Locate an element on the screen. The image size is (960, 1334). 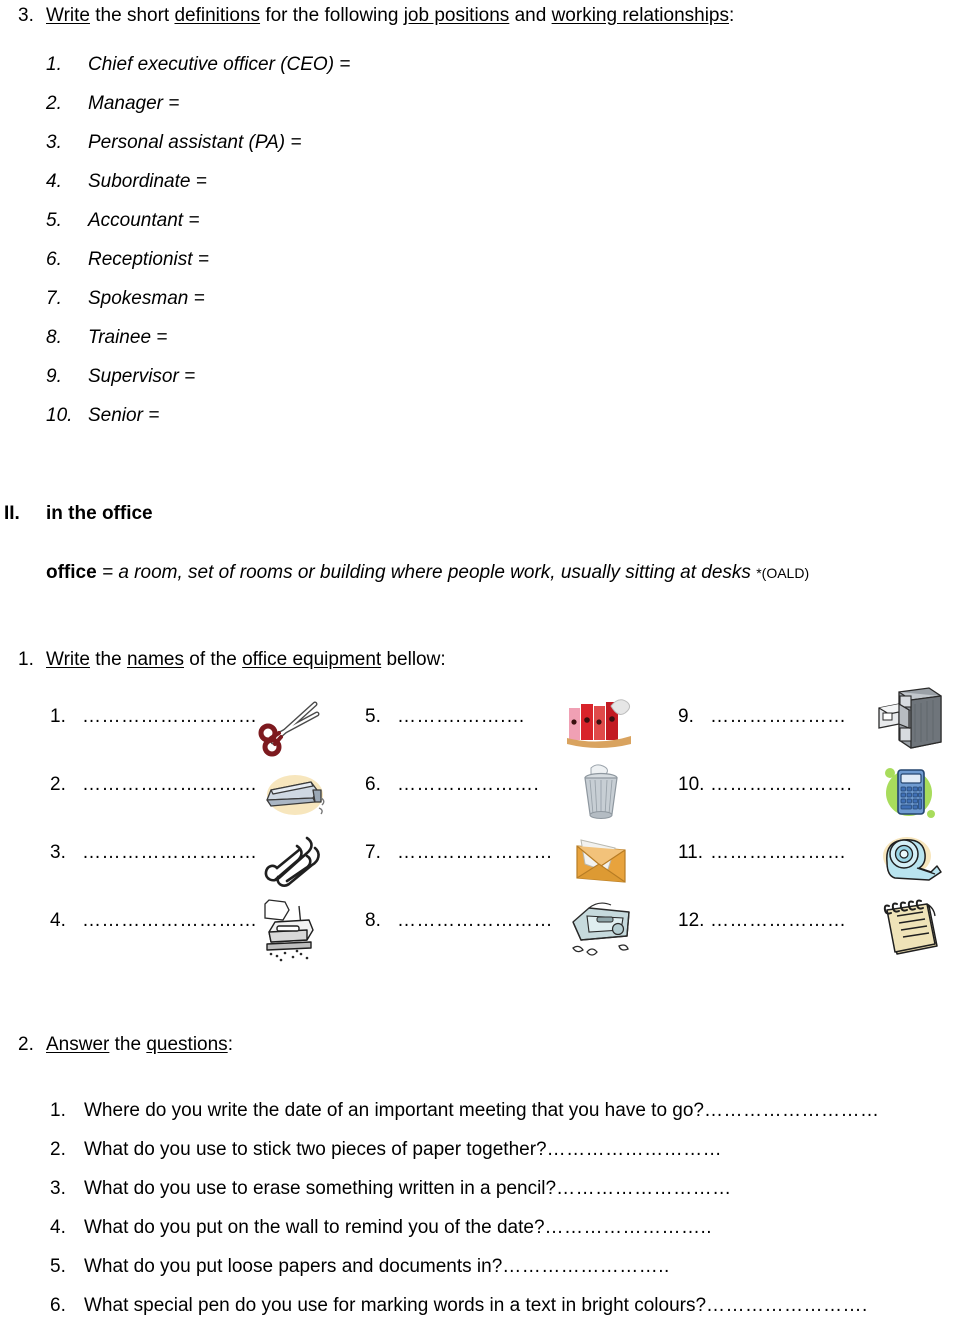
heading-underline-write: Write is located at coordinates (68, 15).